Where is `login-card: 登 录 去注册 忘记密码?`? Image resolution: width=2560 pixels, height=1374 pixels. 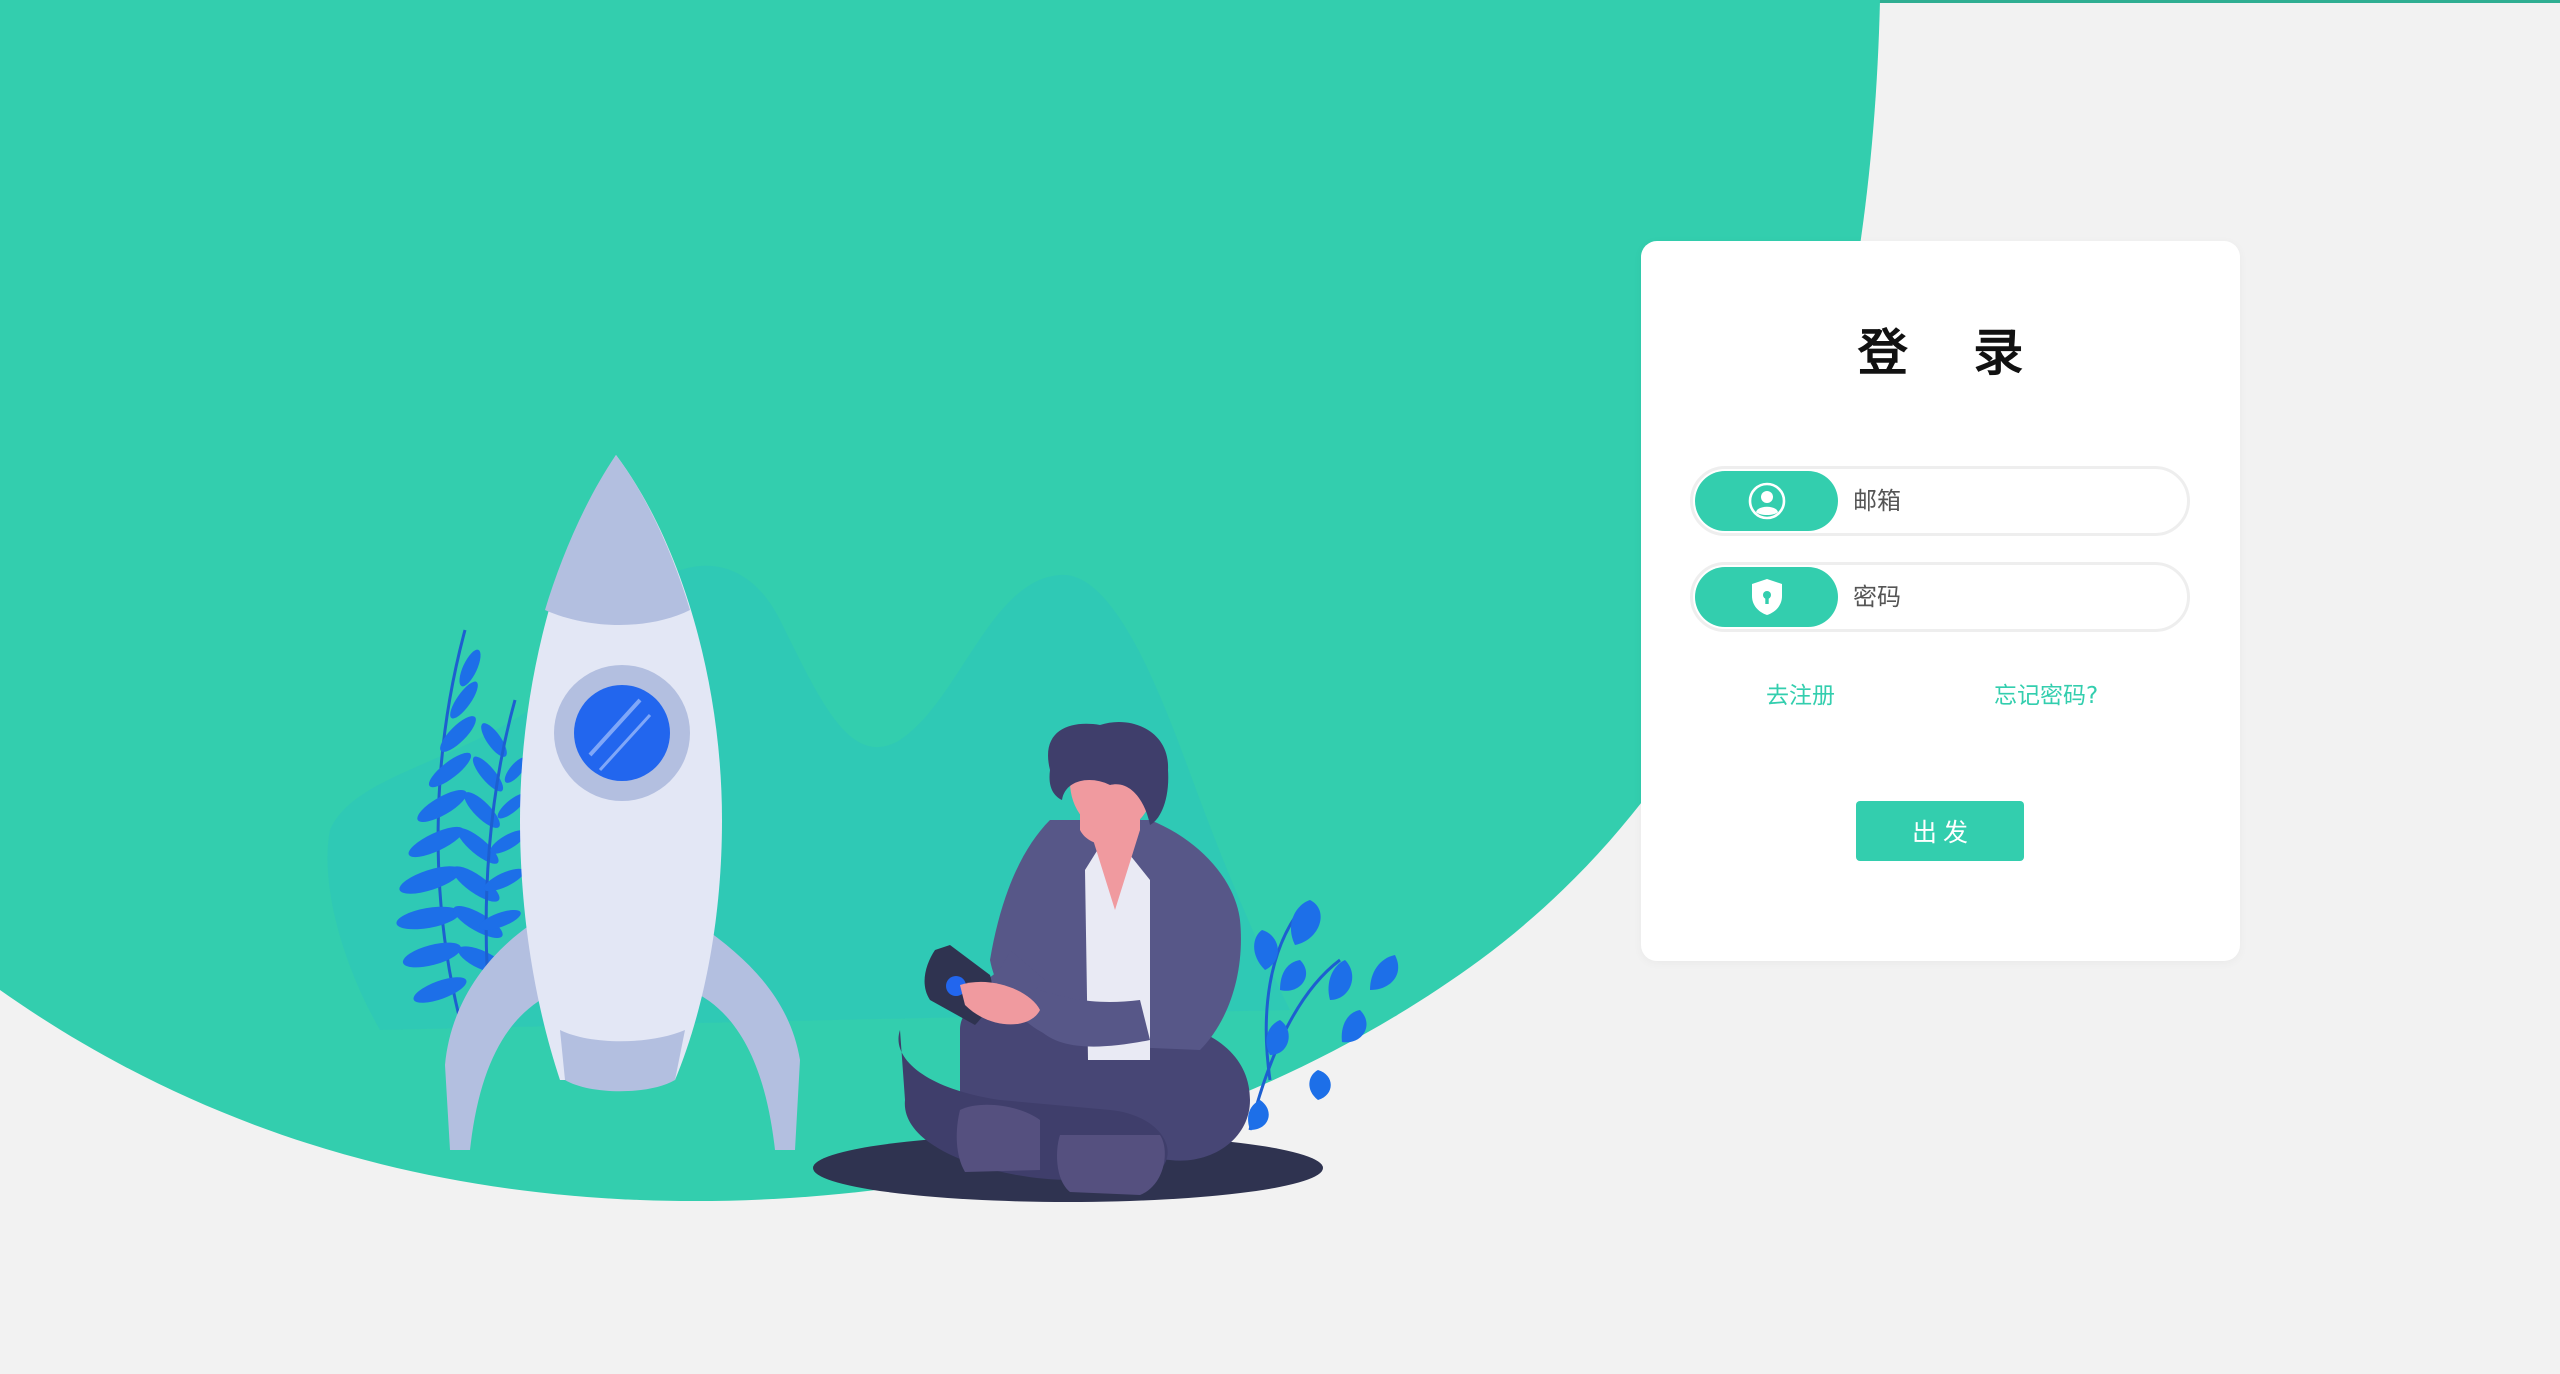
login-card: 登 录 去注册 忘记密码? is located at coordinates (1940, 601).